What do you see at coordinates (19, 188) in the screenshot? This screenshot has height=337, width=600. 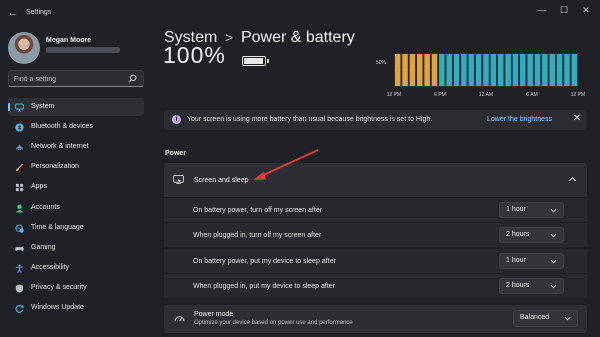 I see `apps-icon` at bounding box center [19, 188].